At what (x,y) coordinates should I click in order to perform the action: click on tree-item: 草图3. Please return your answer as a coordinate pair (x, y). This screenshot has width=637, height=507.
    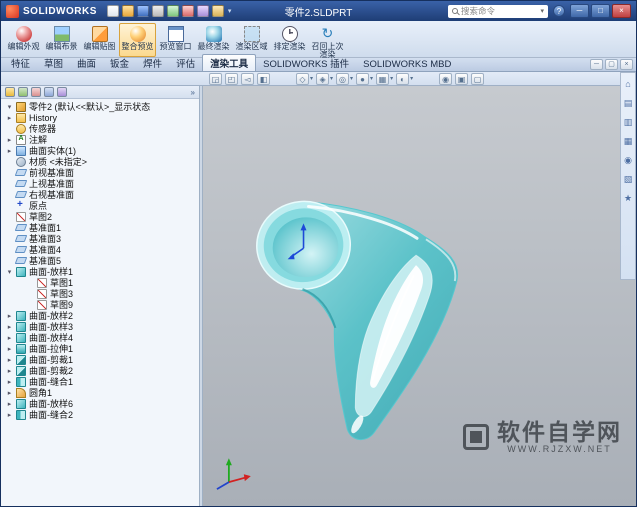
    Looking at the image, I should click on (101, 293).